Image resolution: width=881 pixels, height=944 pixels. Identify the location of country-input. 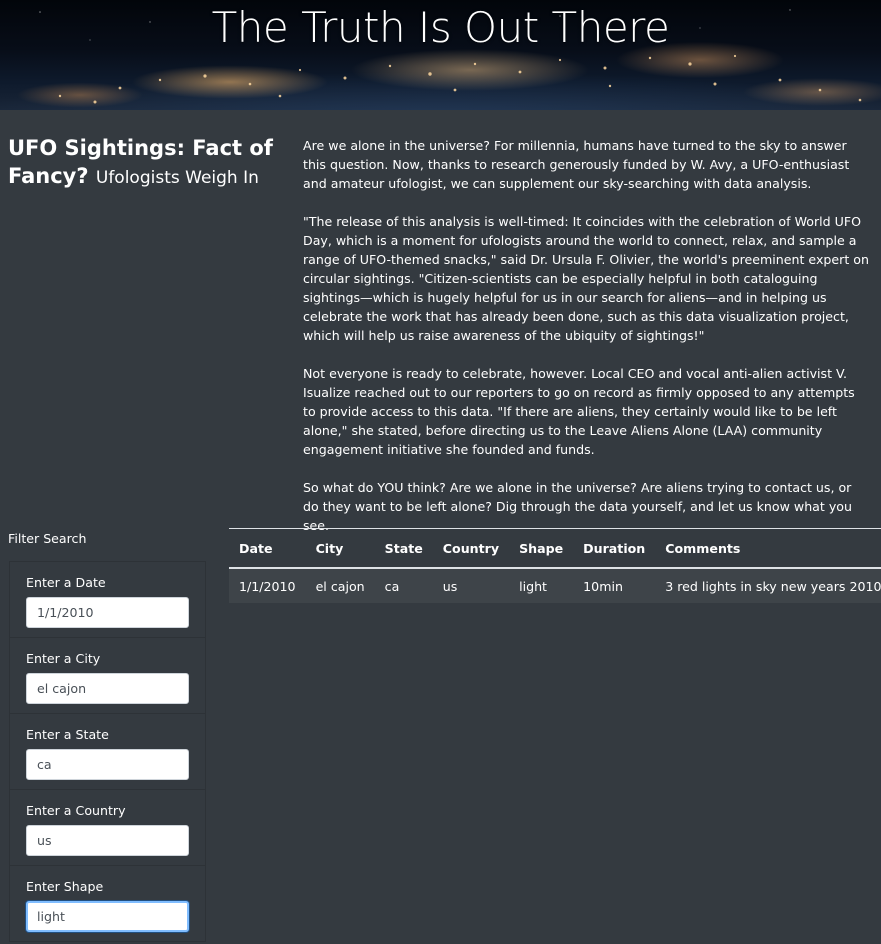
(107, 840).